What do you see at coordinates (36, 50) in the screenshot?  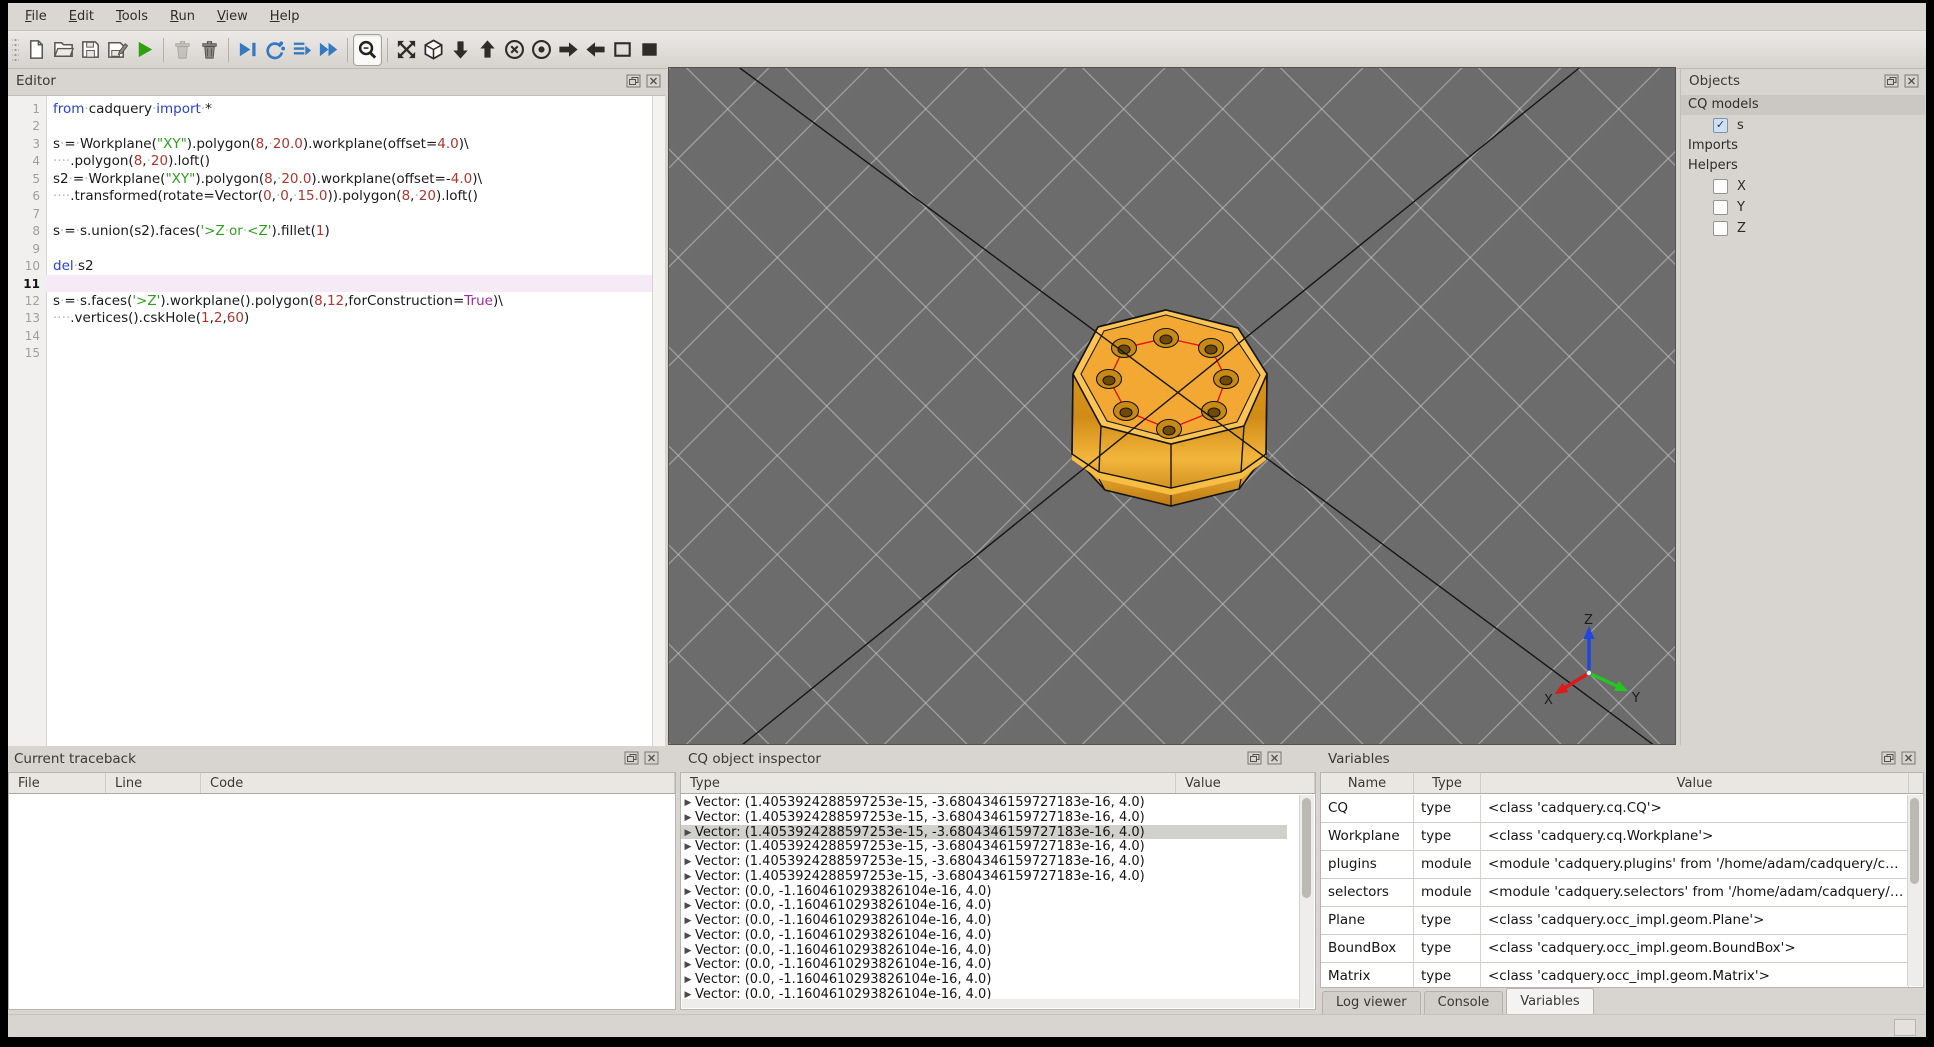 I see `new-file-icon` at bounding box center [36, 50].